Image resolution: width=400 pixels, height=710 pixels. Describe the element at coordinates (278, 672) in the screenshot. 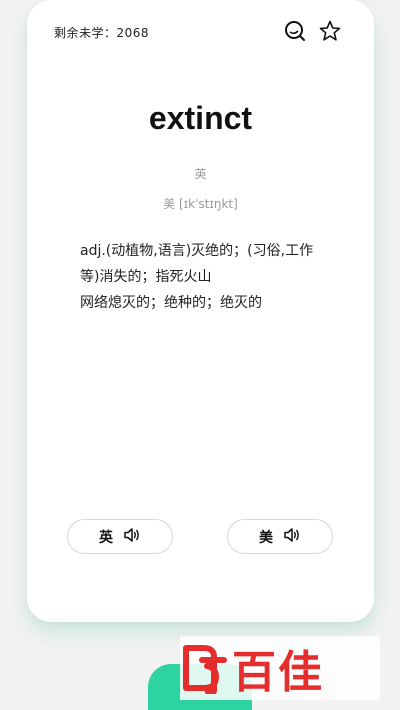

I see `watermark-text: 百佳` at that location.